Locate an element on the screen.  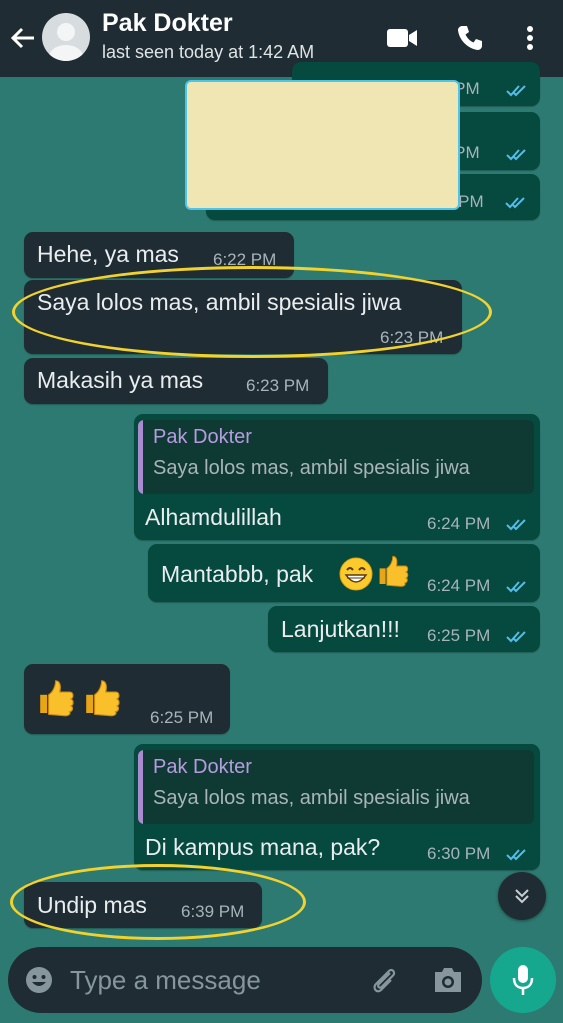
mic-icon is located at coordinates (523, 980).